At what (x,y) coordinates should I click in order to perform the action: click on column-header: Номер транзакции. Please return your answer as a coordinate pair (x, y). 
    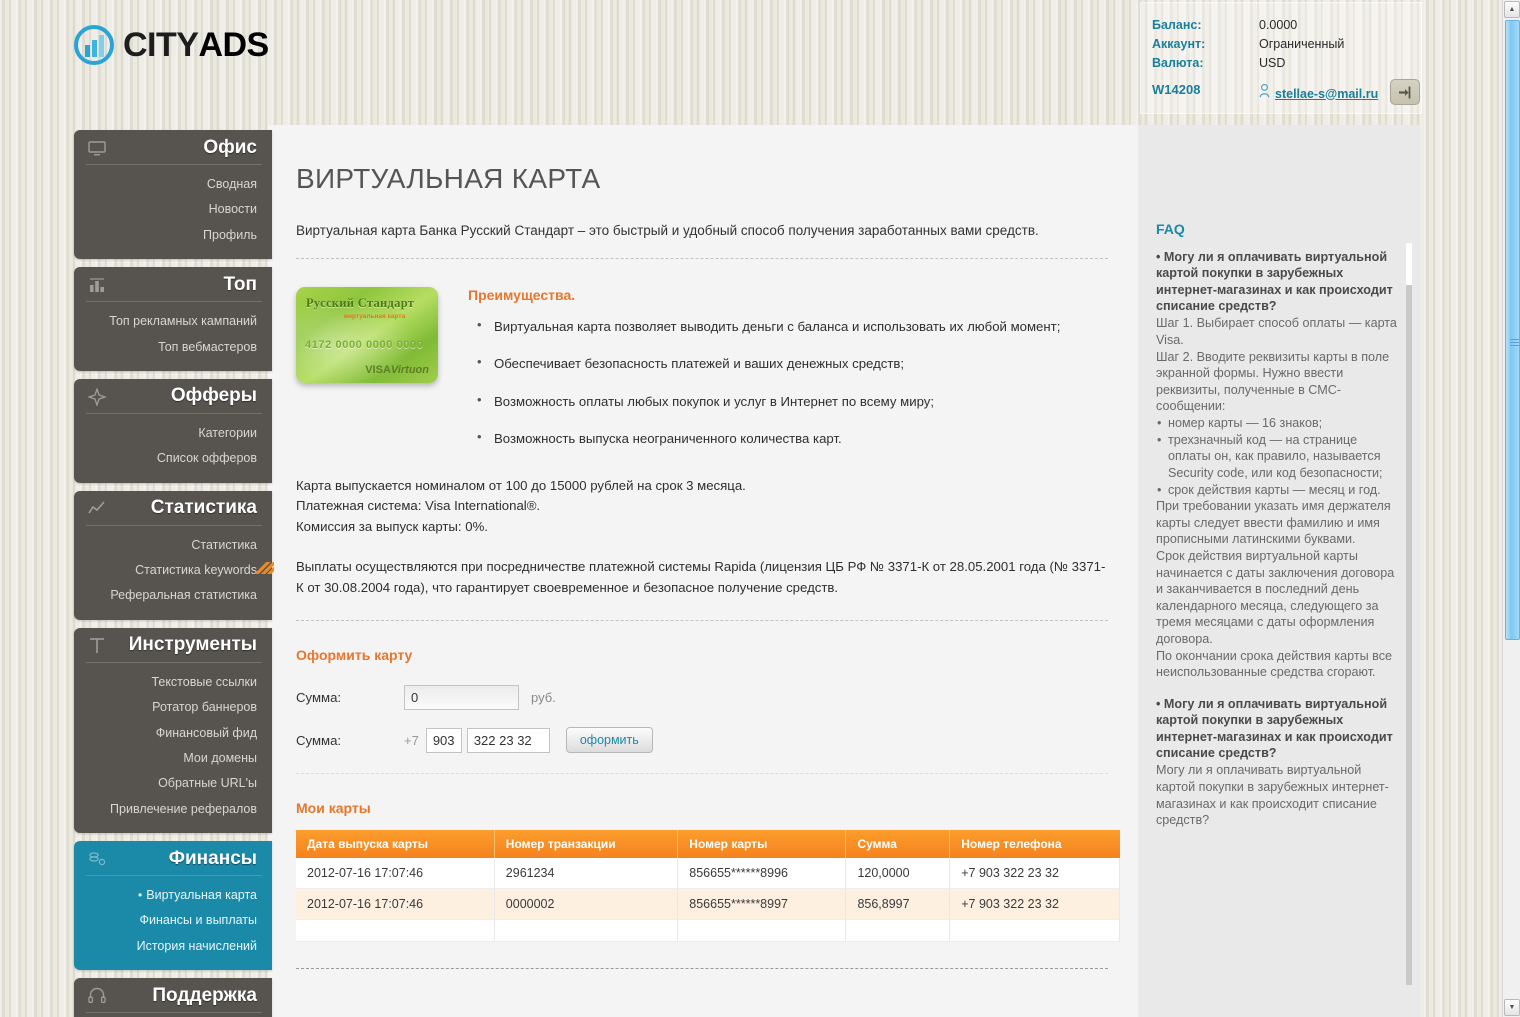
    Looking at the image, I should click on (586, 844).